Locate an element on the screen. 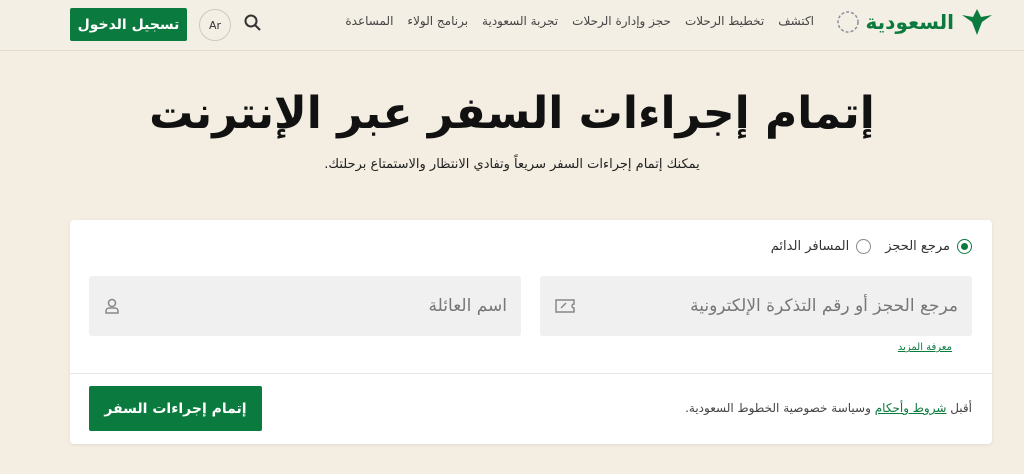 This screenshot has height=474, width=1024. radio-unselected-icon is located at coordinates (864, 246).